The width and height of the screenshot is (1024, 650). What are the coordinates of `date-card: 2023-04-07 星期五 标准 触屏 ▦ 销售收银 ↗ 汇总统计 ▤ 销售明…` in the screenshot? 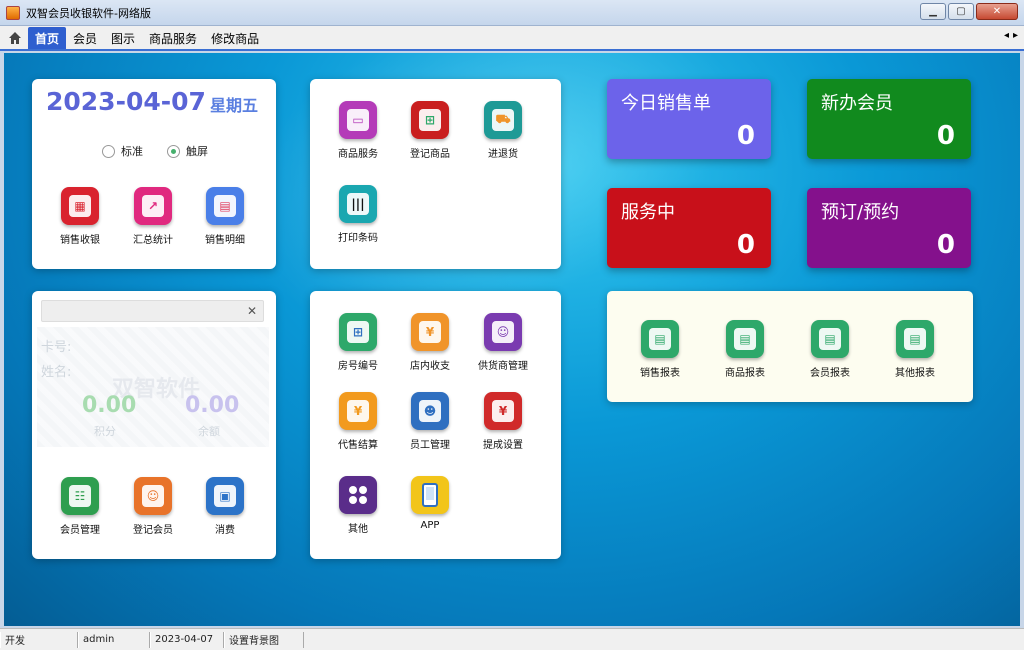 It's located at (154, 174).